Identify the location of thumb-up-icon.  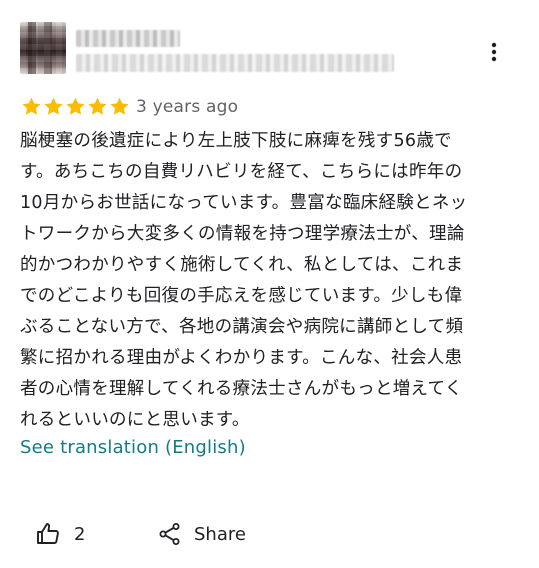
(48, 533).